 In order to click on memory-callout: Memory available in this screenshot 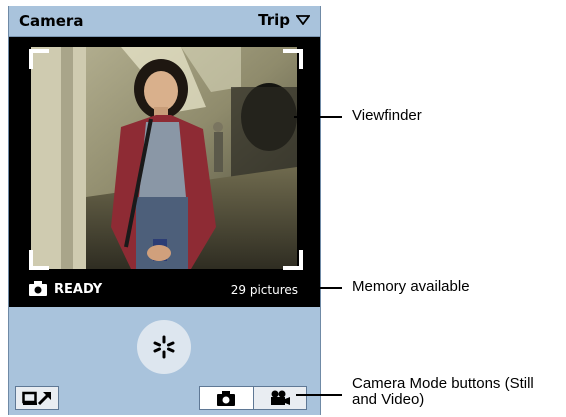, I will do `click(411, 286)`.